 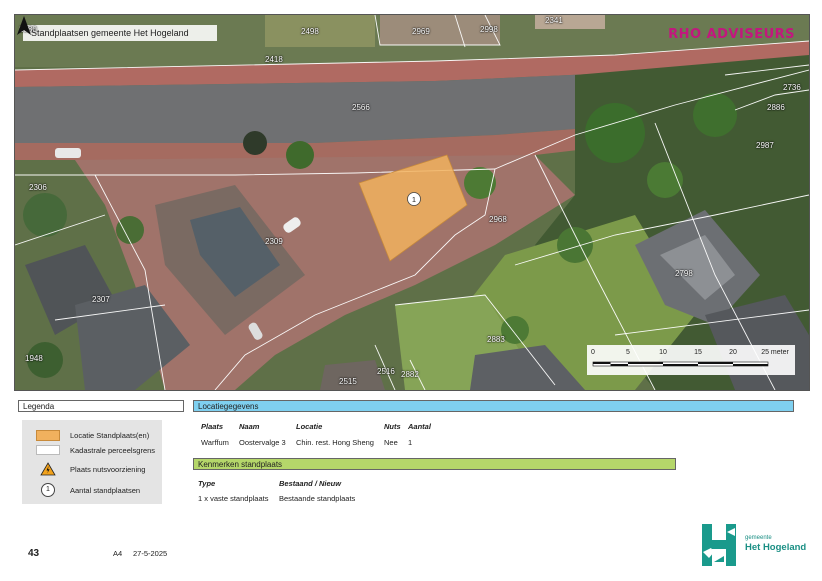 What do you see at coordinates (310, 483) in the screenshot?
I see `kenm-col-header: Bestaand / Nieuw` at bounding box center [310, 483].